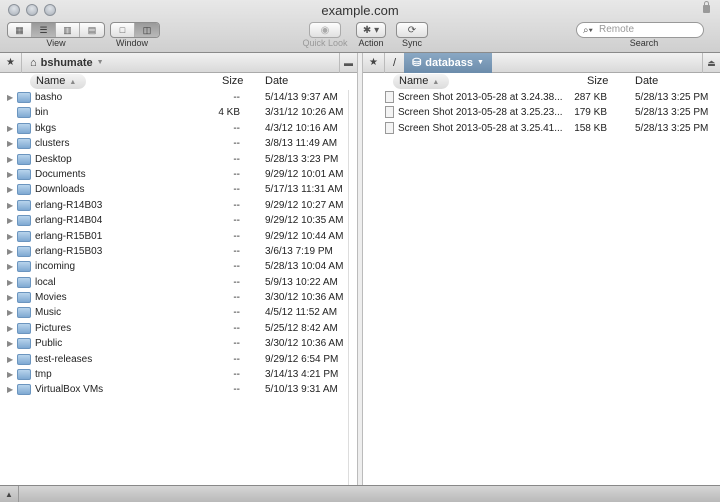 The width and height of the screenshot is (720, 502). Describe the element at coordinates (178, 282) in the screenshot. I see `file-row: ▶ local -- 5/9/13 10:22 AM` at that location.